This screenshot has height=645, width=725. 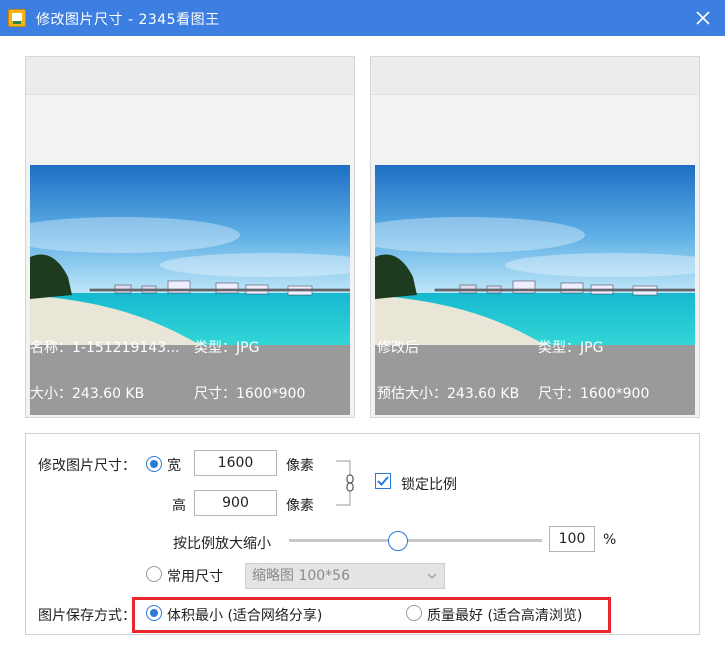 What do you see at coordinates (535, 377) in the screenshot?
I see `modified-info-bar: 修改后 类型：JPG 预估大小：243.60 KB 尺寸：1600*900` at bounding box center [535, 377].